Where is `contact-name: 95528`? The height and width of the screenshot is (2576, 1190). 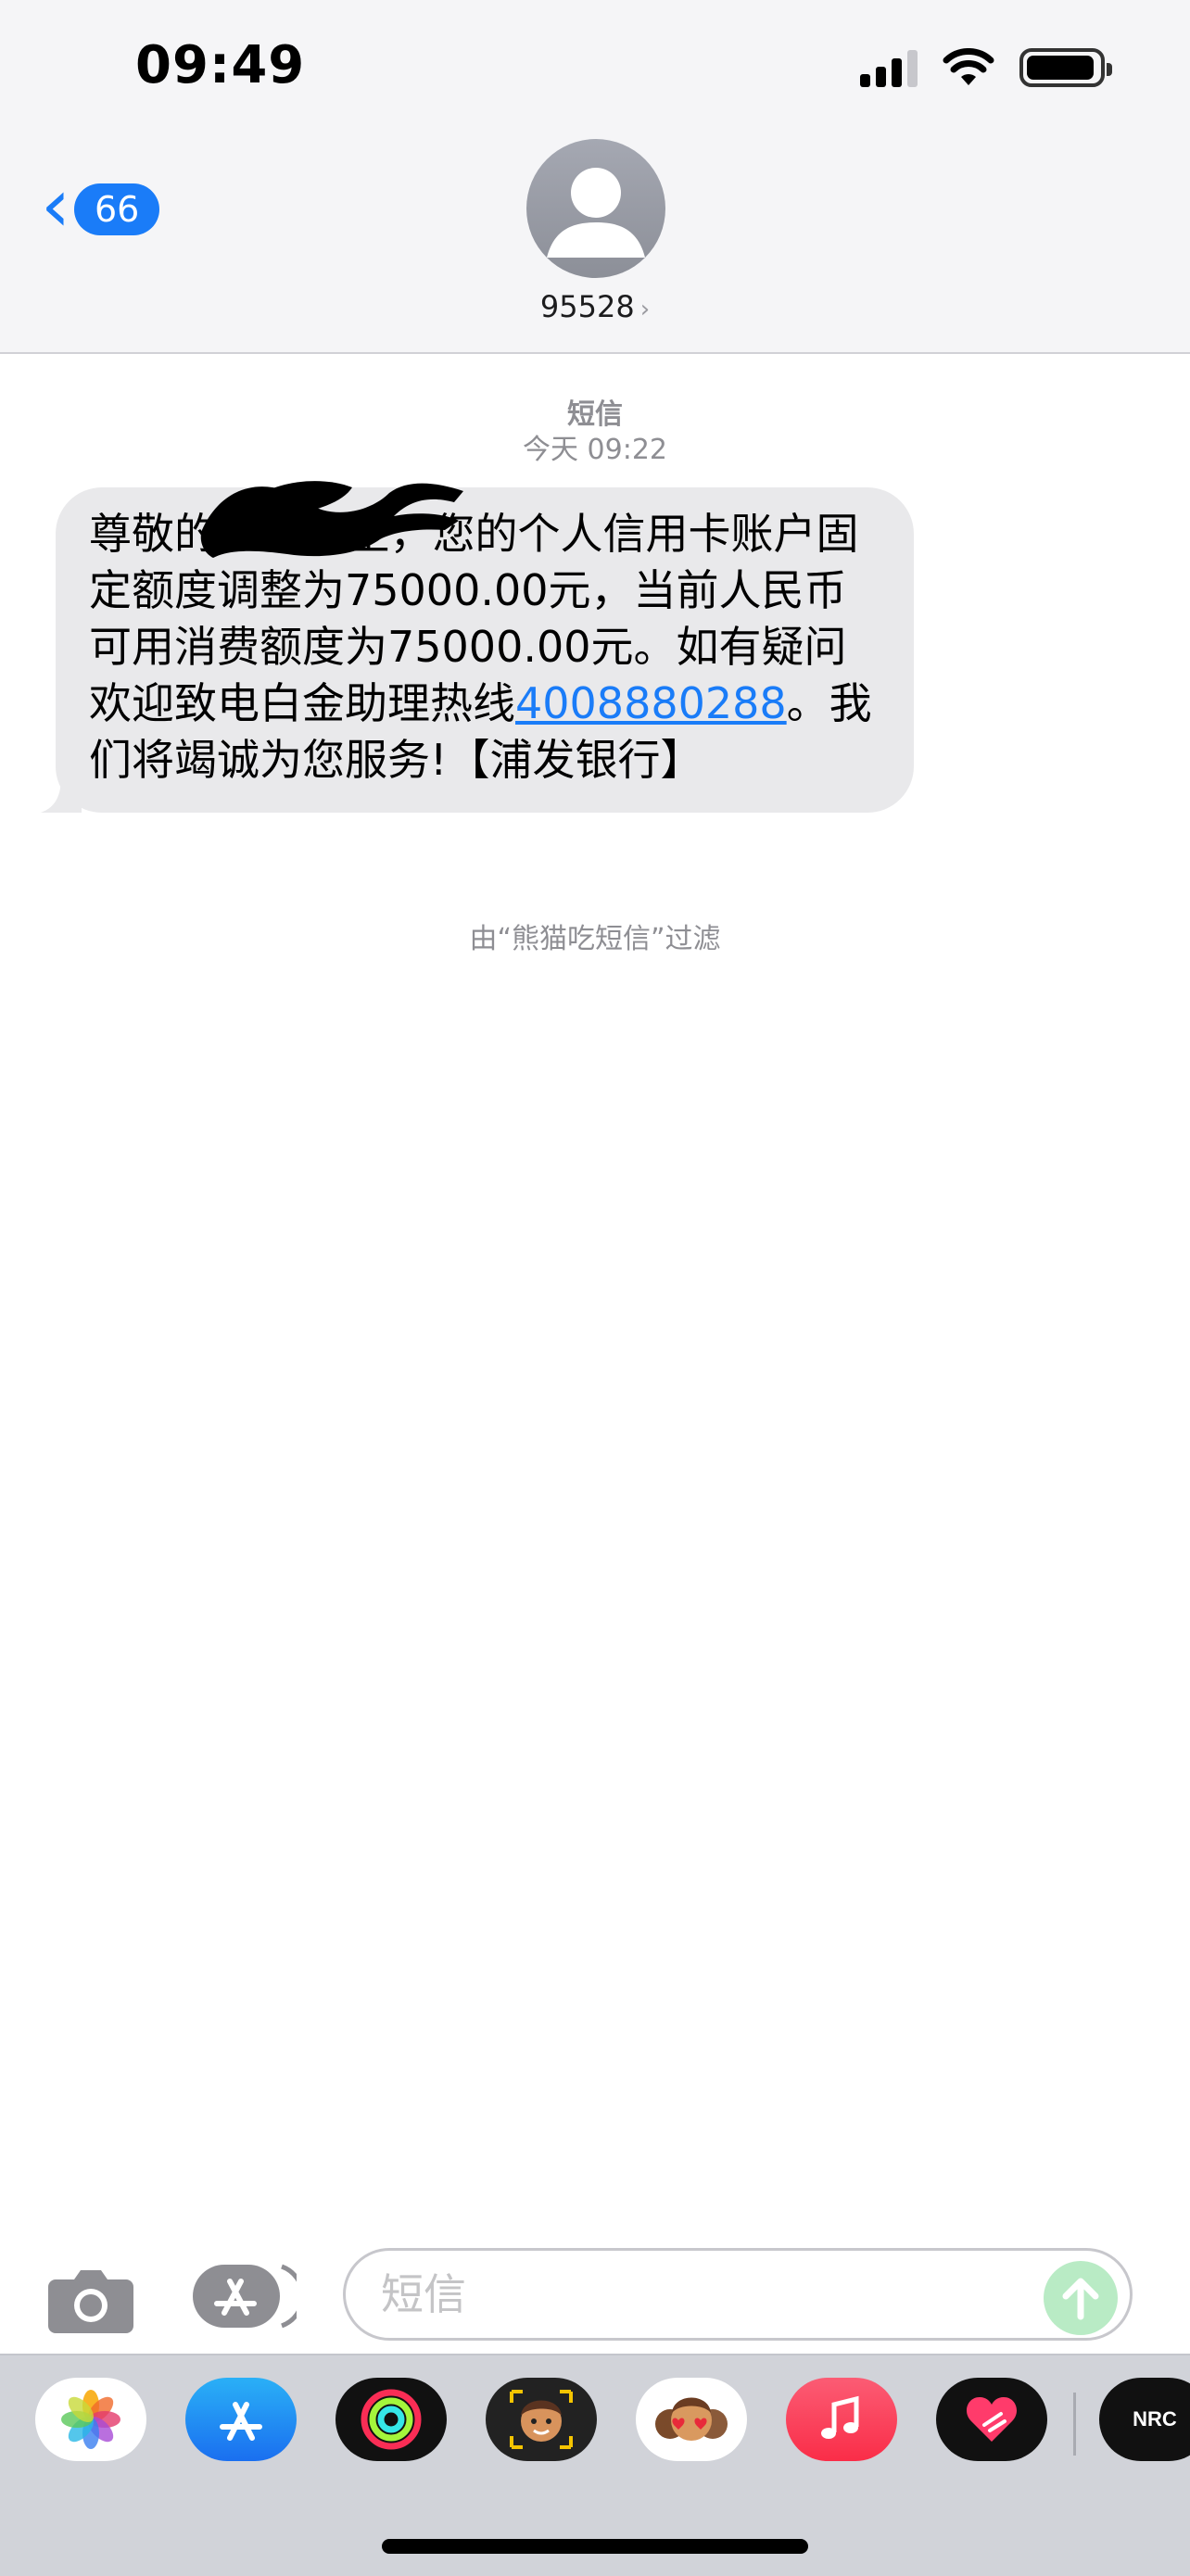
contact-name: 95528 is located at coordinates (587, 306).